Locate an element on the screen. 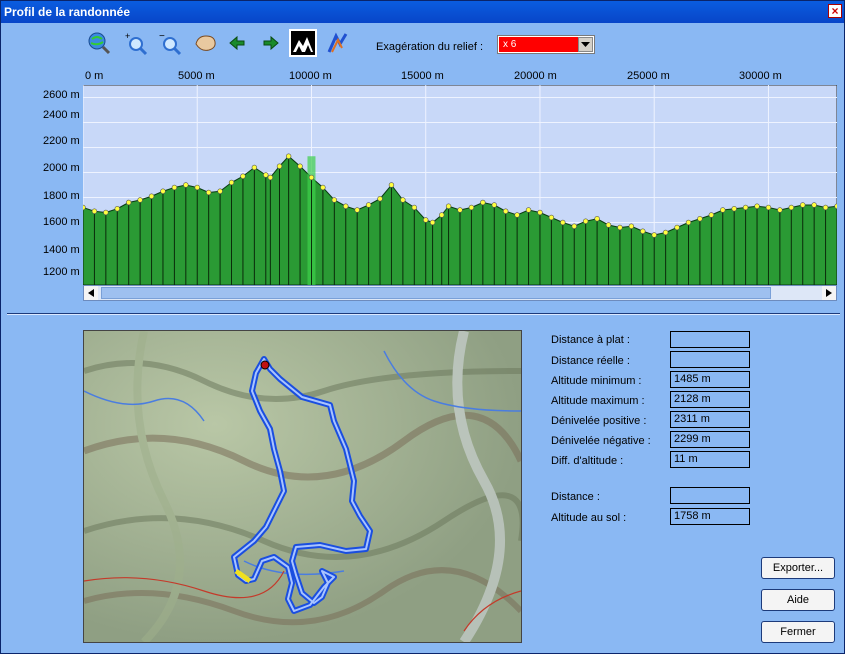  chevron-down-icon is located at coordinates (585, 44).